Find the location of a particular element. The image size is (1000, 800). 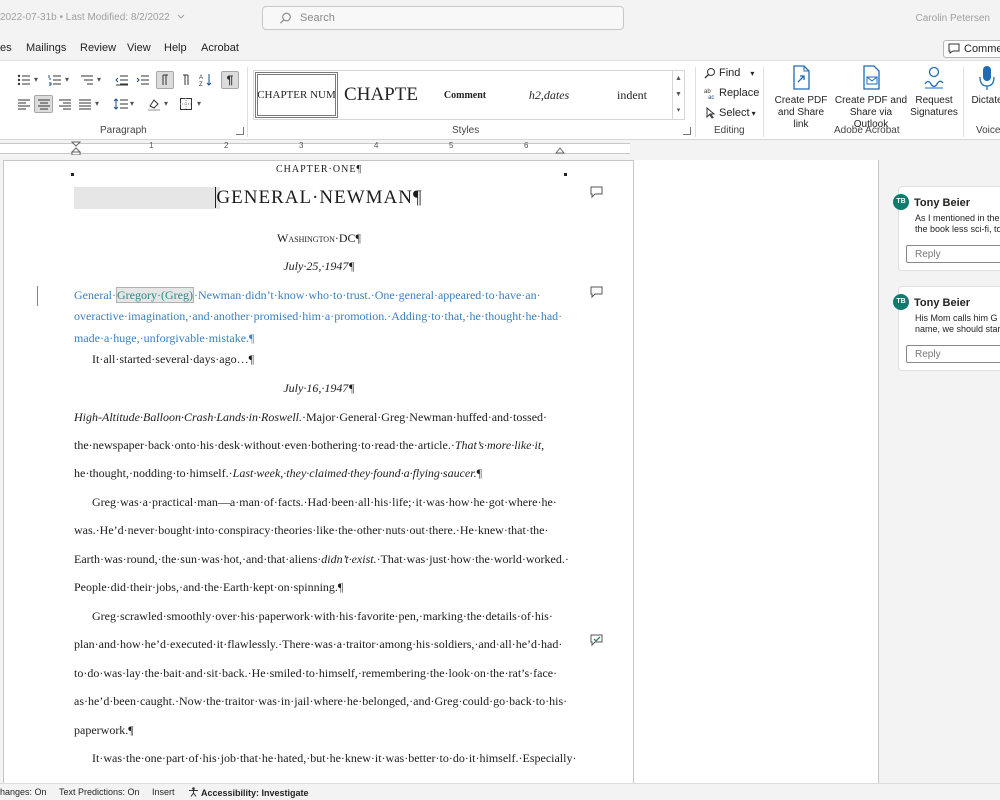

tab-references: es is located at coordinates (6, 48).